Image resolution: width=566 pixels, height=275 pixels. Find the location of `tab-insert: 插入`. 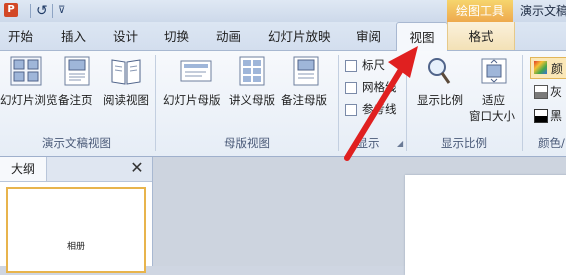

tab-insert: 插入 is located at coordinates (73, 36).